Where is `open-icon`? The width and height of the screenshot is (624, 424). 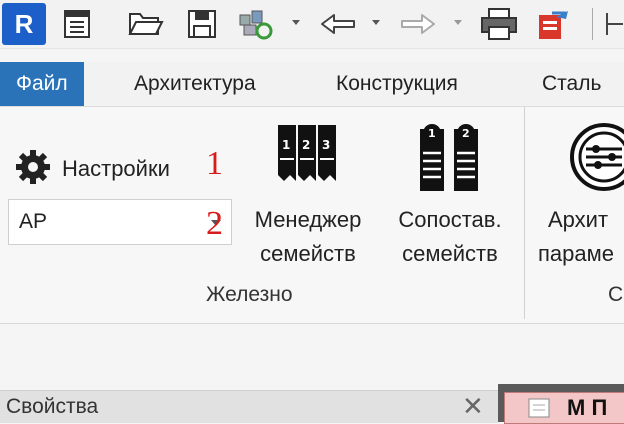
open-icon is located at coordinates (146, 24).